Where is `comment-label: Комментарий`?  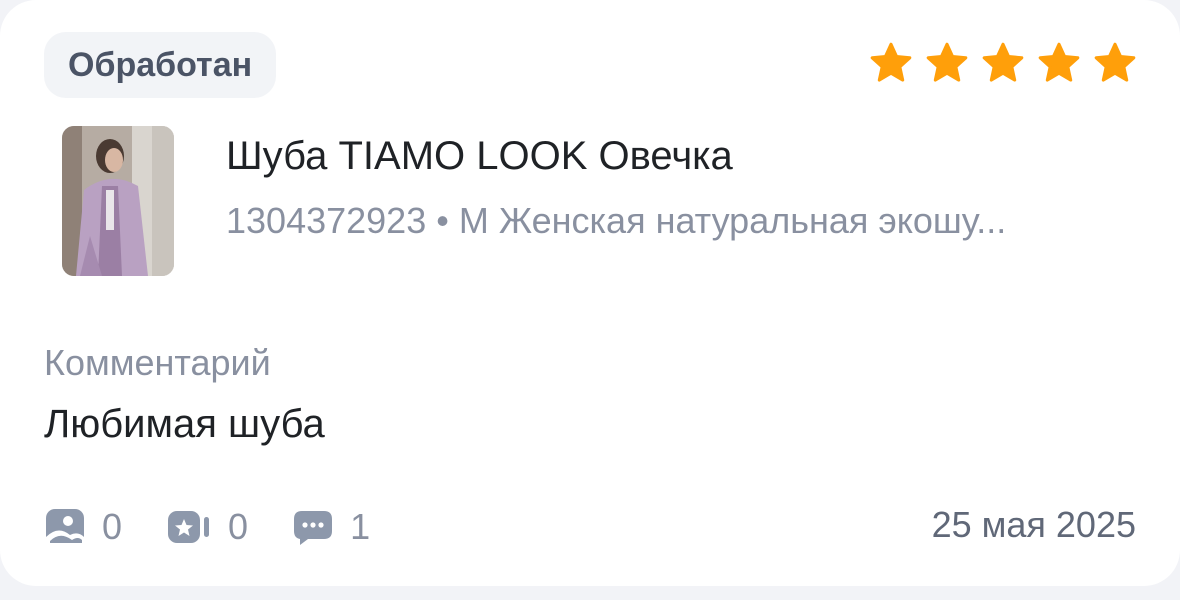
comment-label: Комментарий is located at coordinates (157, 362).